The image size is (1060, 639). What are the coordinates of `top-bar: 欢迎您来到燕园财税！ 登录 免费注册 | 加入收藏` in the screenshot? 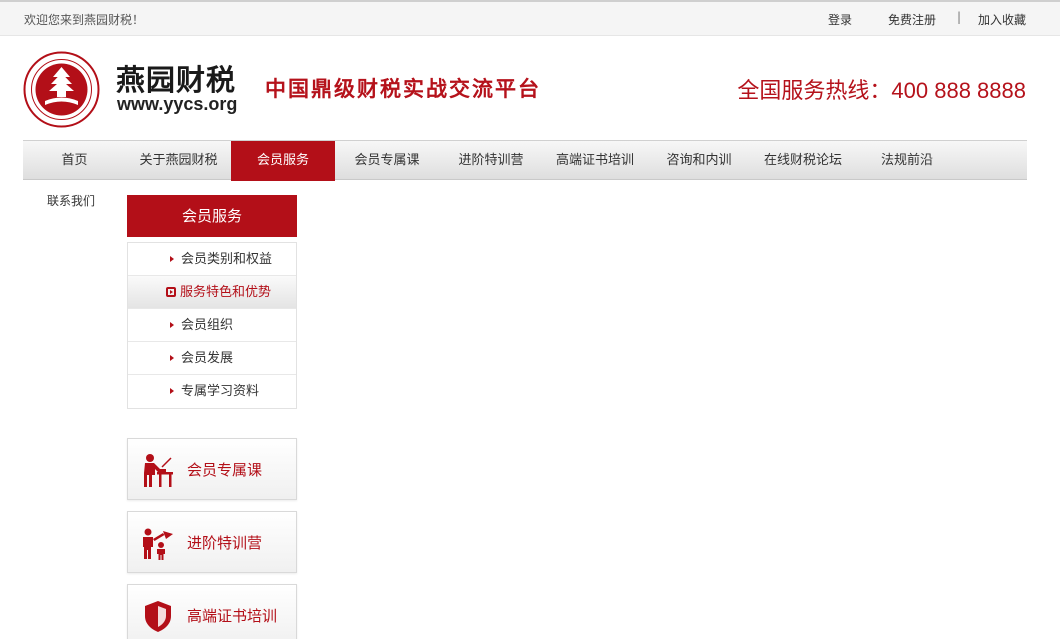 It's located at (530, 18).